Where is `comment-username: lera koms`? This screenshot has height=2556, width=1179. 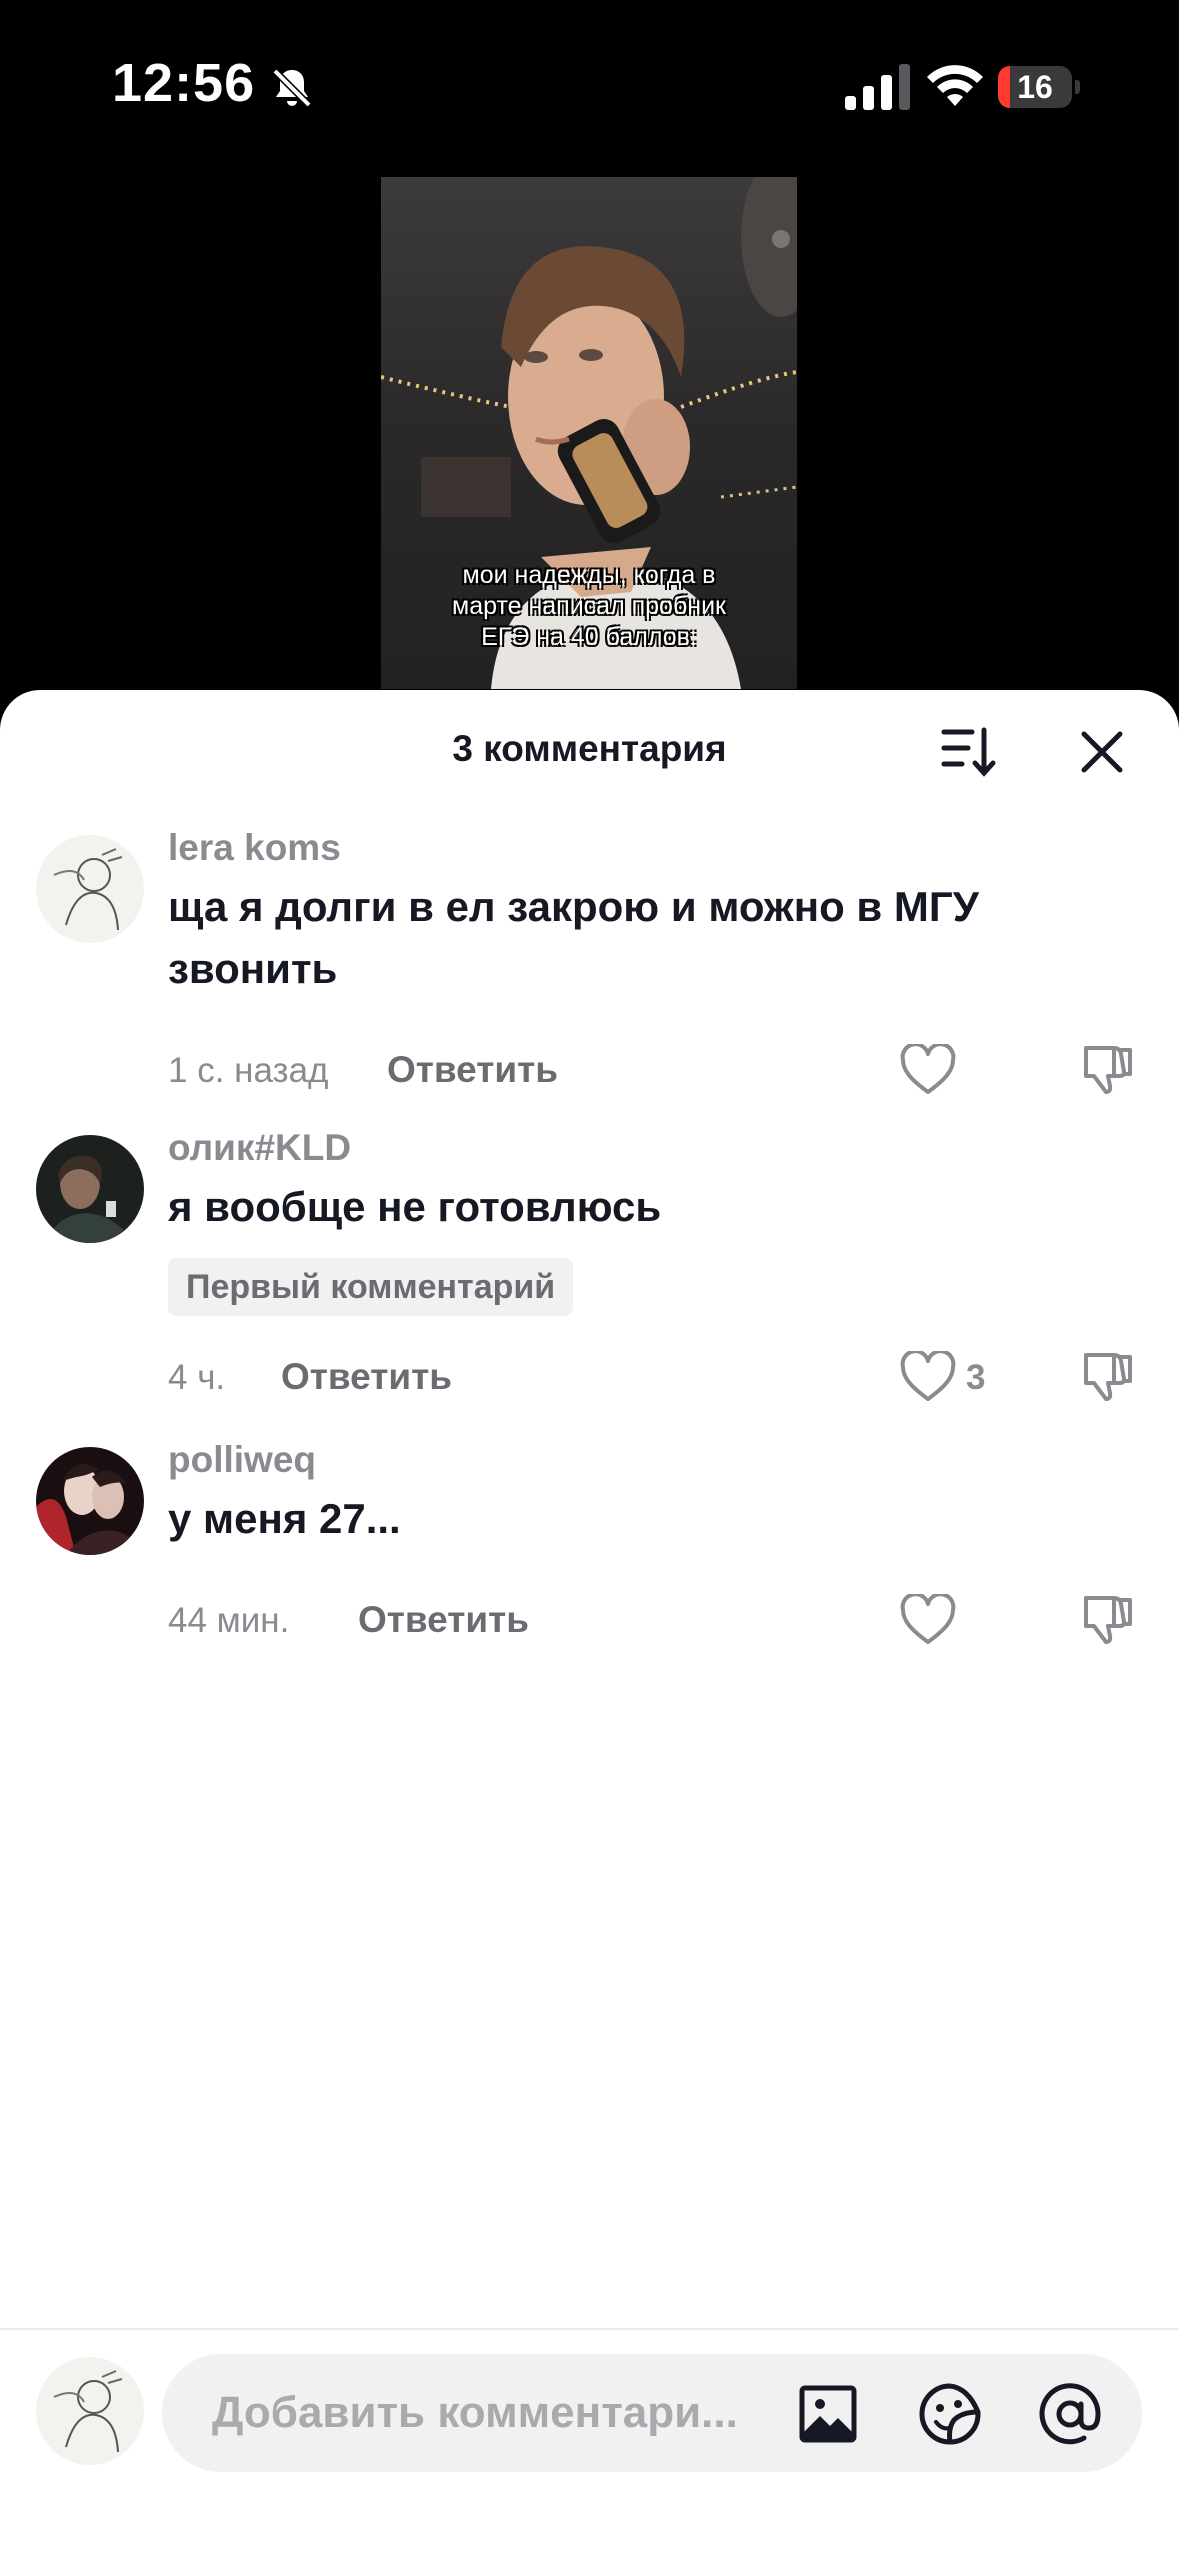
comment-username: lera koms is located at coordinates (254, 848).